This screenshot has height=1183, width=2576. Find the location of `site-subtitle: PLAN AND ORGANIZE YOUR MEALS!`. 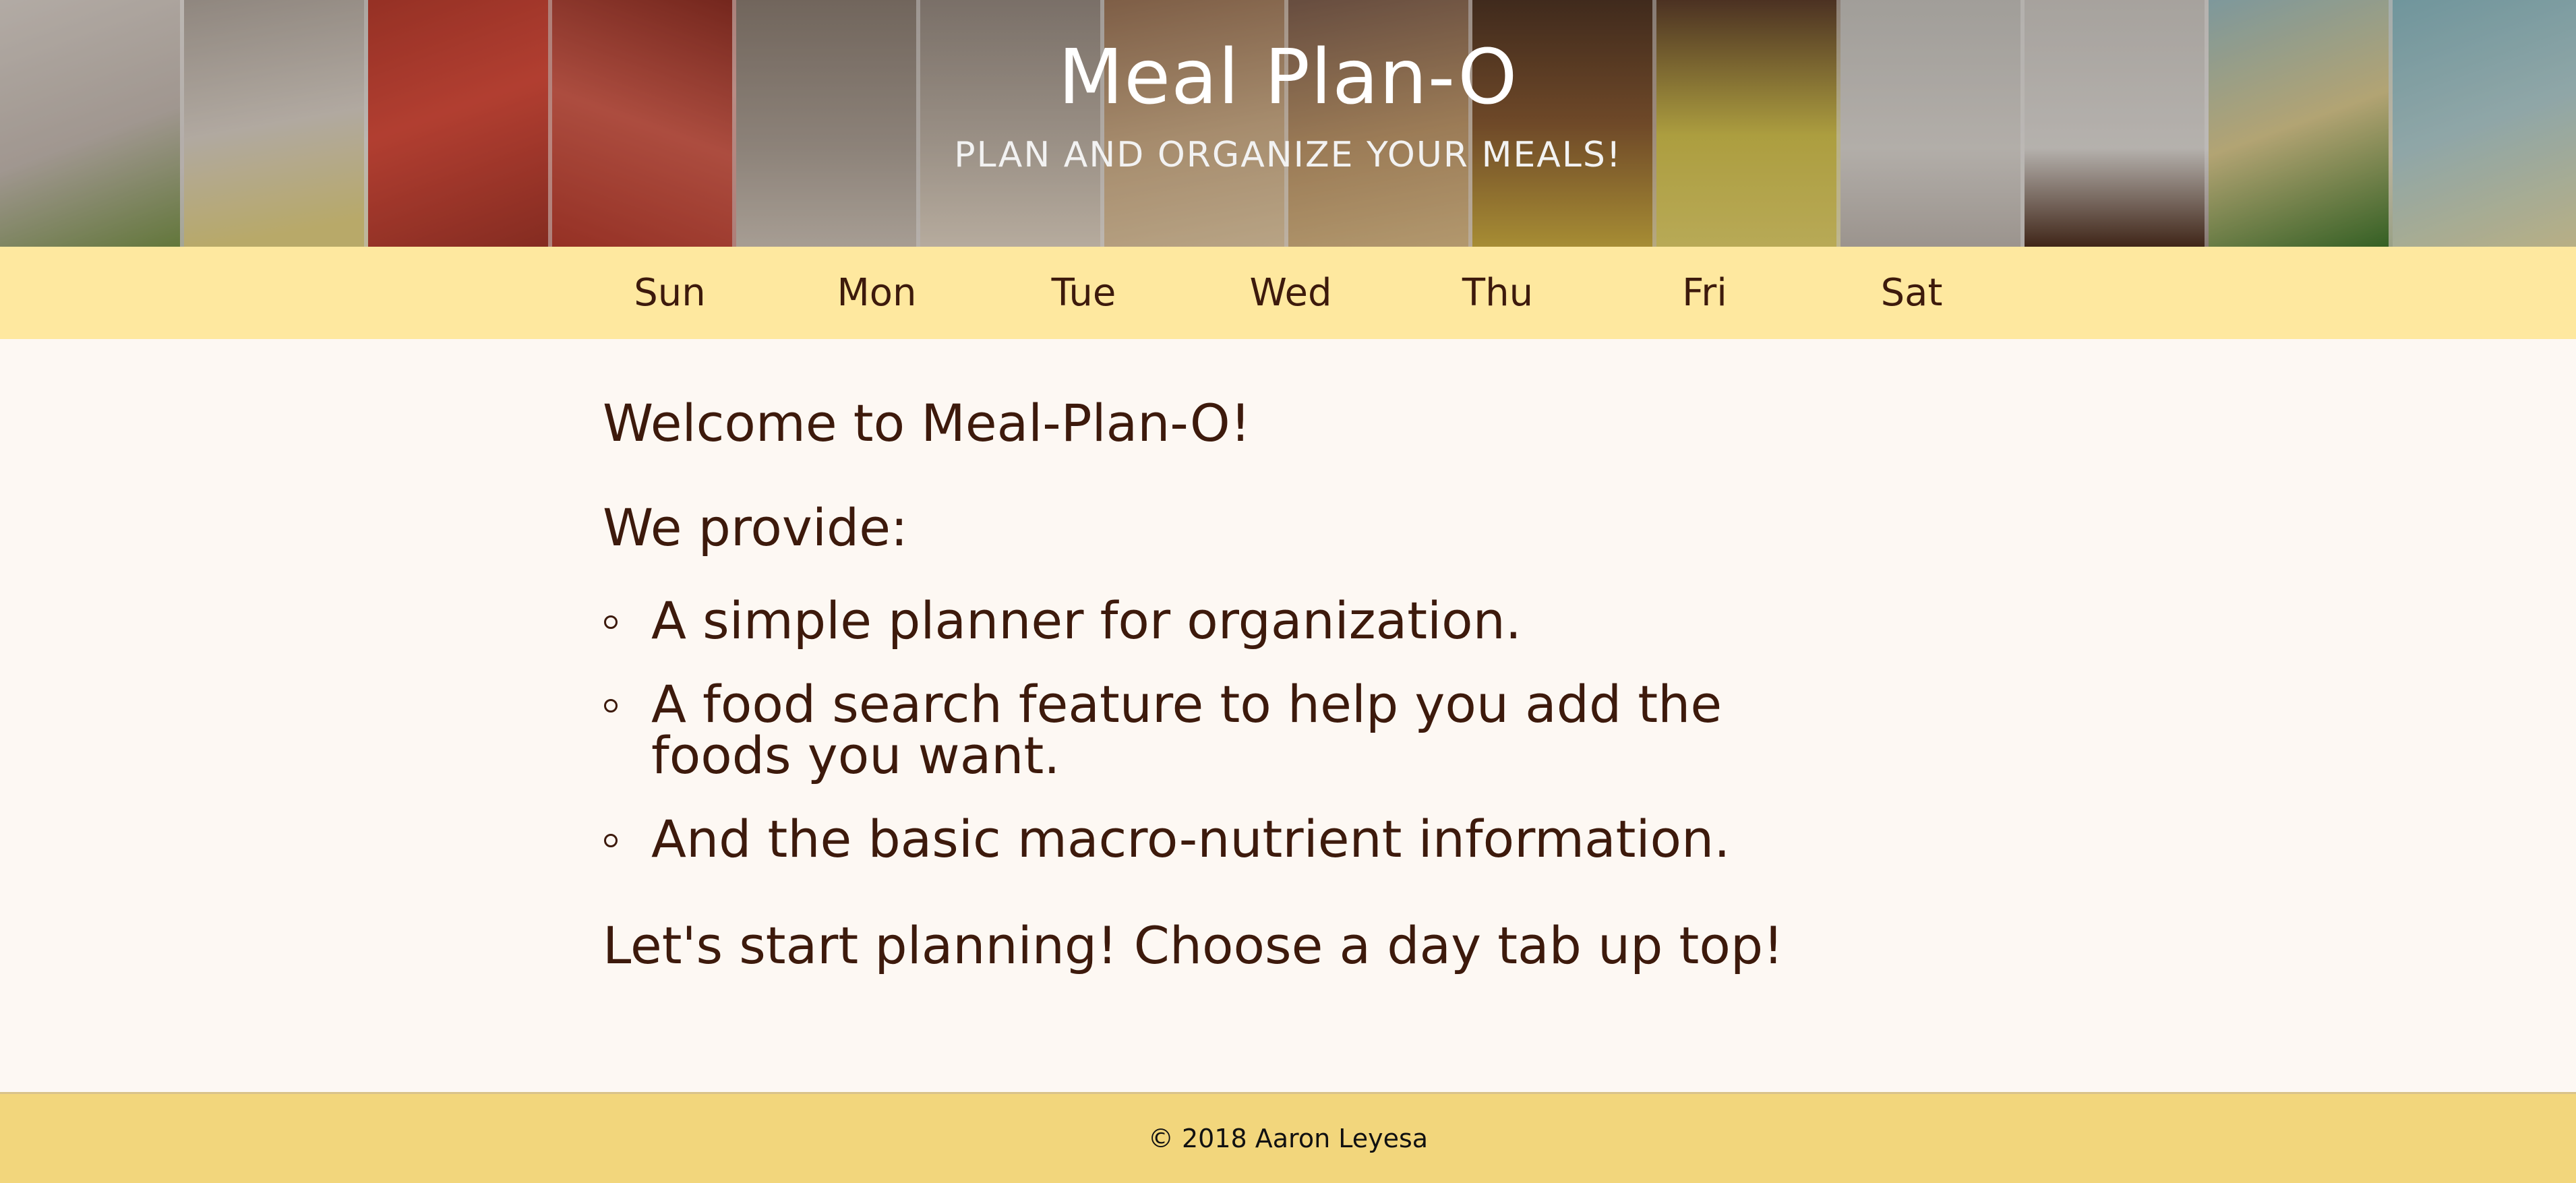

site-subtitle: PLAN AND ORGANIZE YOUR MEALS! is located at coordinates (1288, 155).